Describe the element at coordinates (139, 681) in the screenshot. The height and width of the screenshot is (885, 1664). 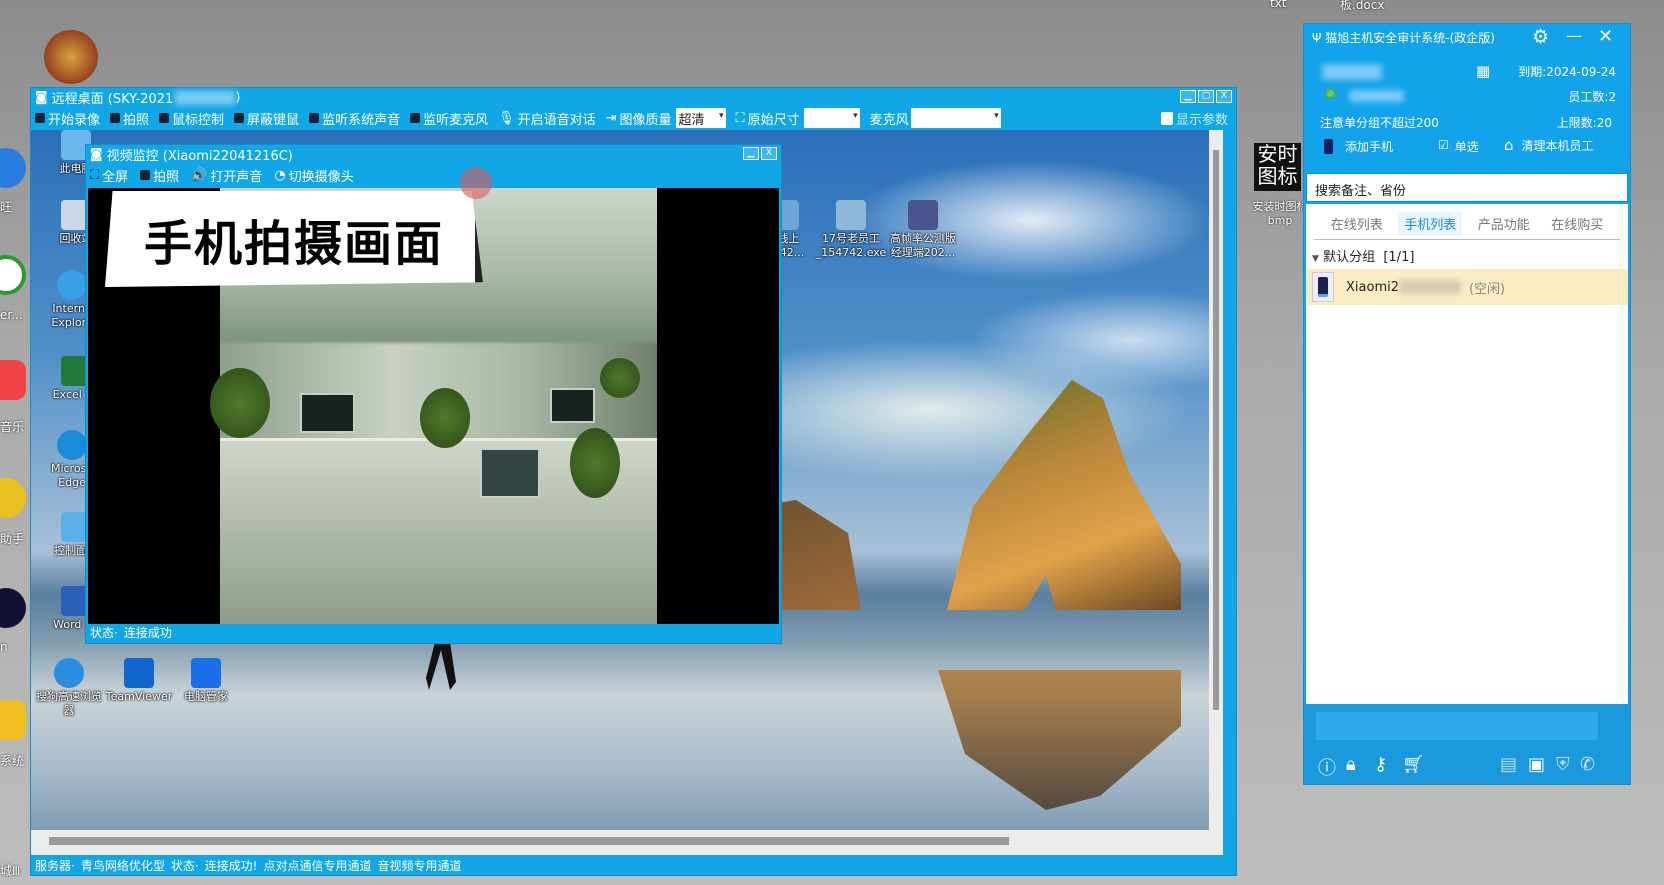
I see `desktop-icon: TeamViewer` at that location.